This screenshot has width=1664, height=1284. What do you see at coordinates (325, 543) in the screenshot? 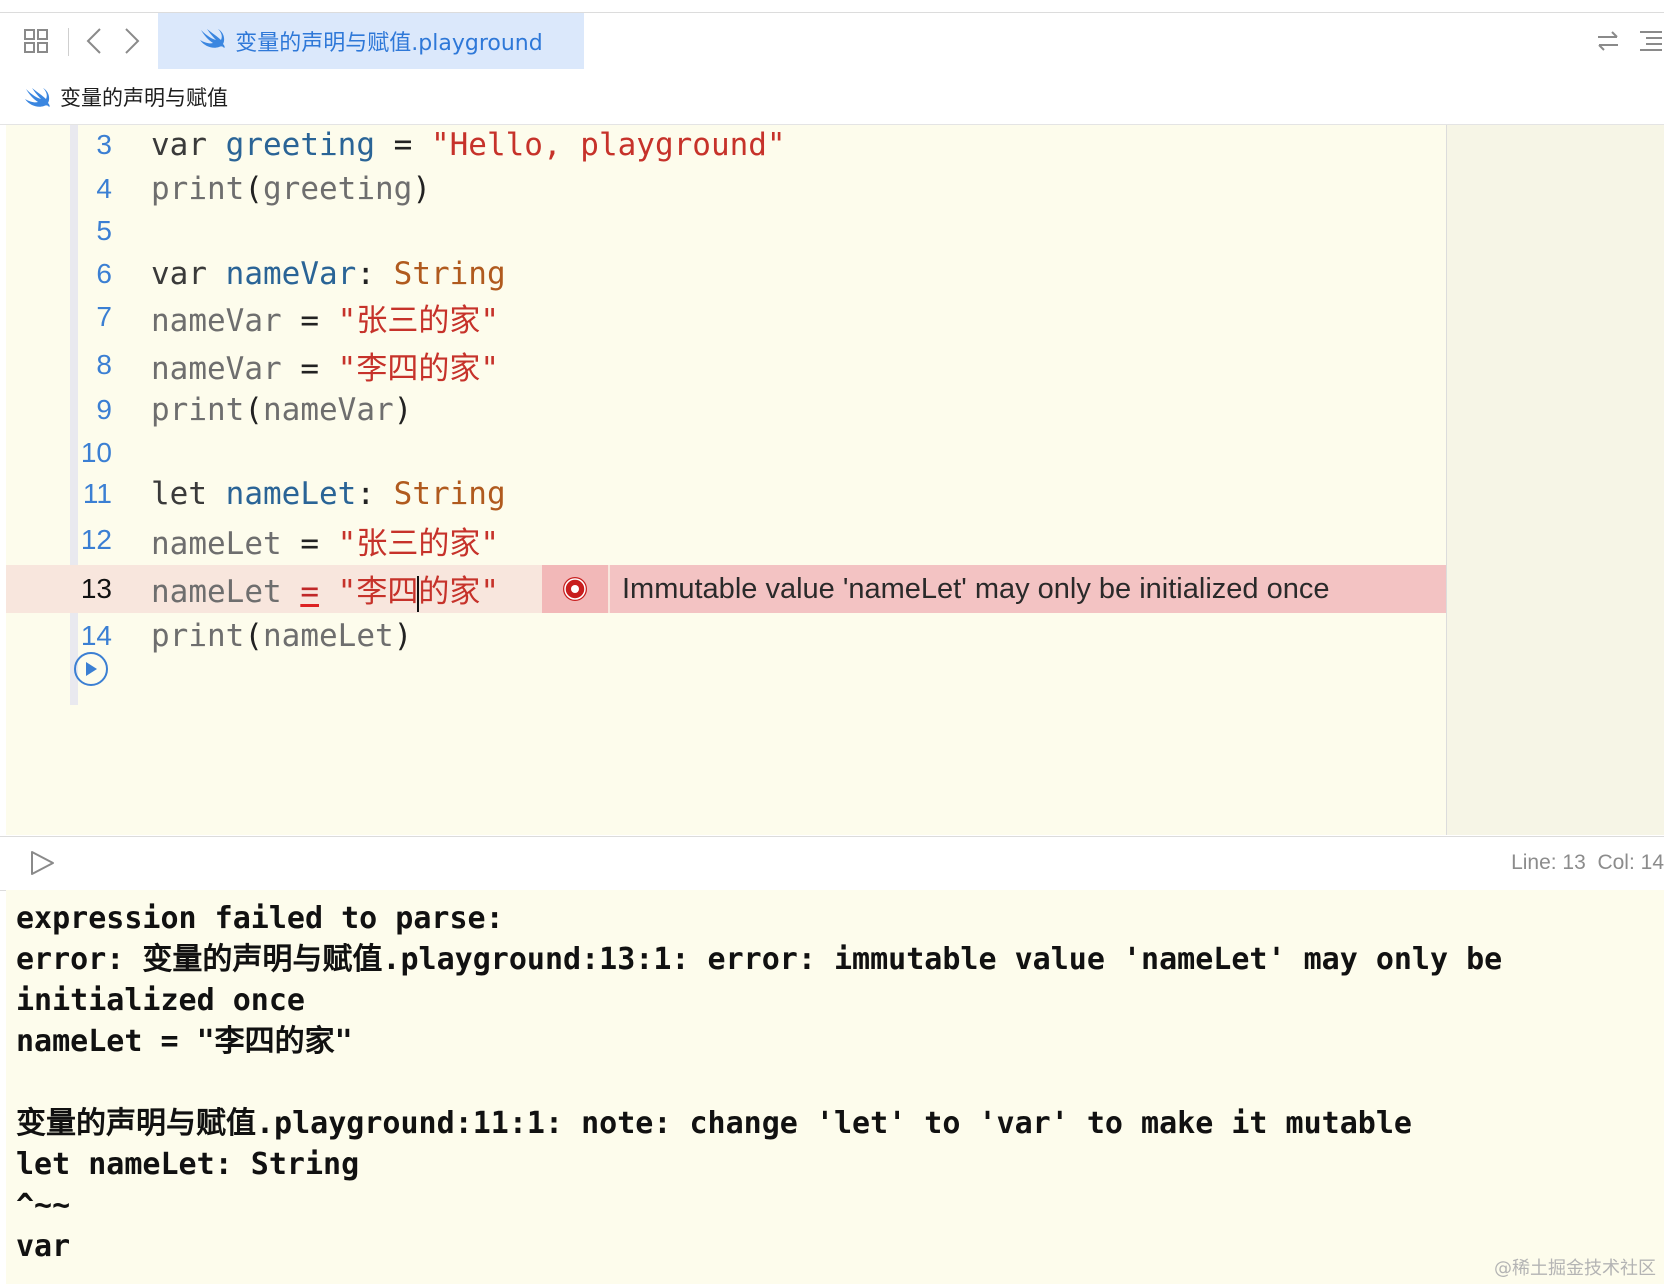
I see `code-text: nameLet = "张三的家"` at bounding box center [325, 543].